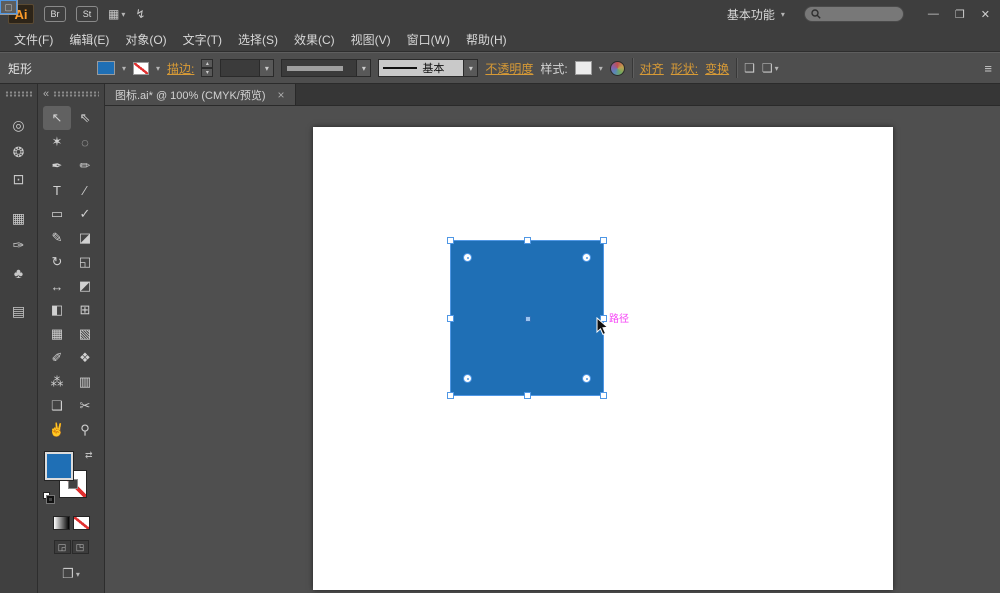  Describe the element at coordinates (87, 14) in the screenshot. I see `stock-button: St` at that location.